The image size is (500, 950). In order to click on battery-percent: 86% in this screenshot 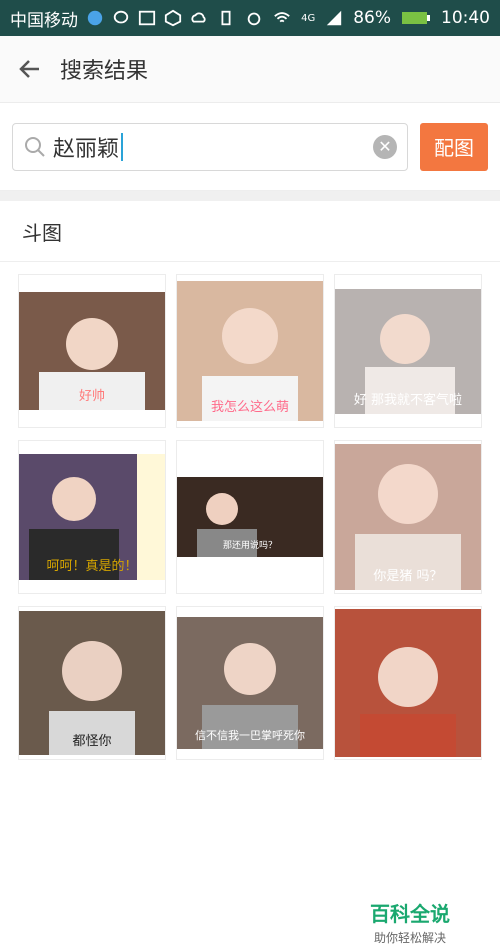, I will do `click(372, 18)`.